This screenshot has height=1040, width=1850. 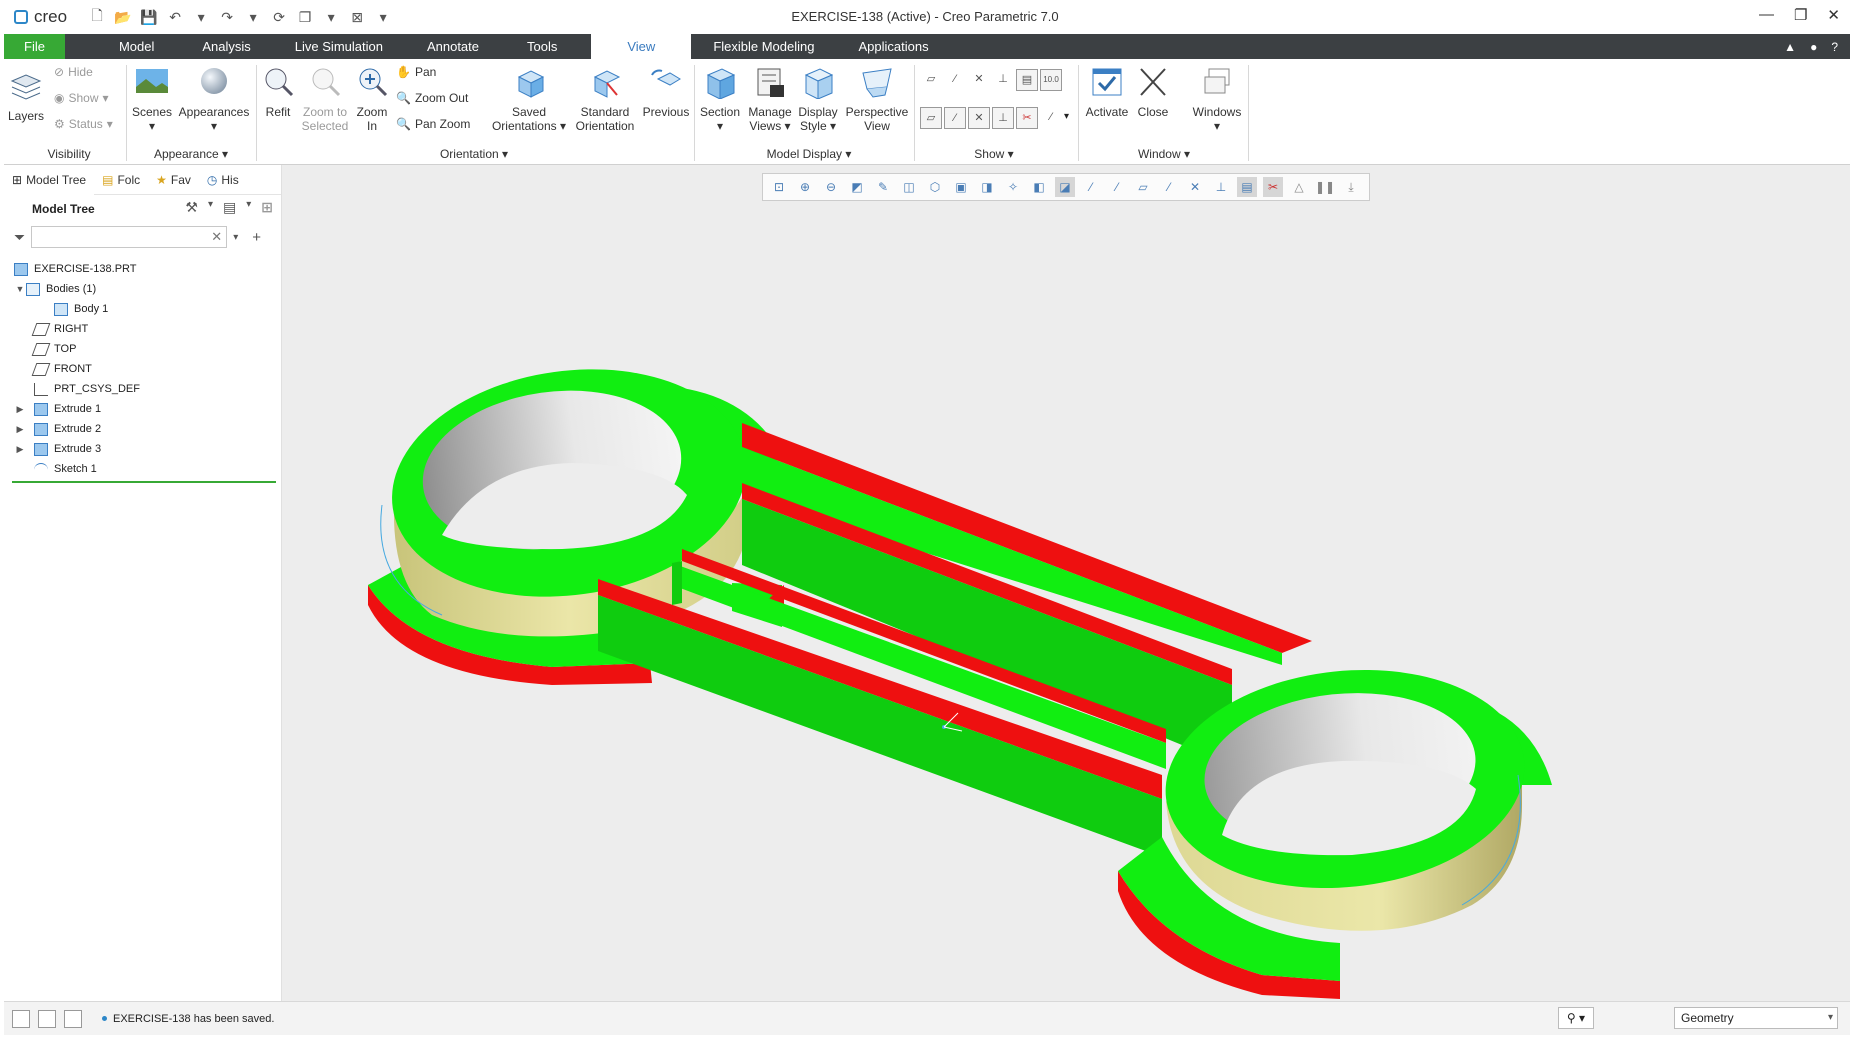 I want to click on status-button: ⚙ Status ▾, so click(x=83, y=124).